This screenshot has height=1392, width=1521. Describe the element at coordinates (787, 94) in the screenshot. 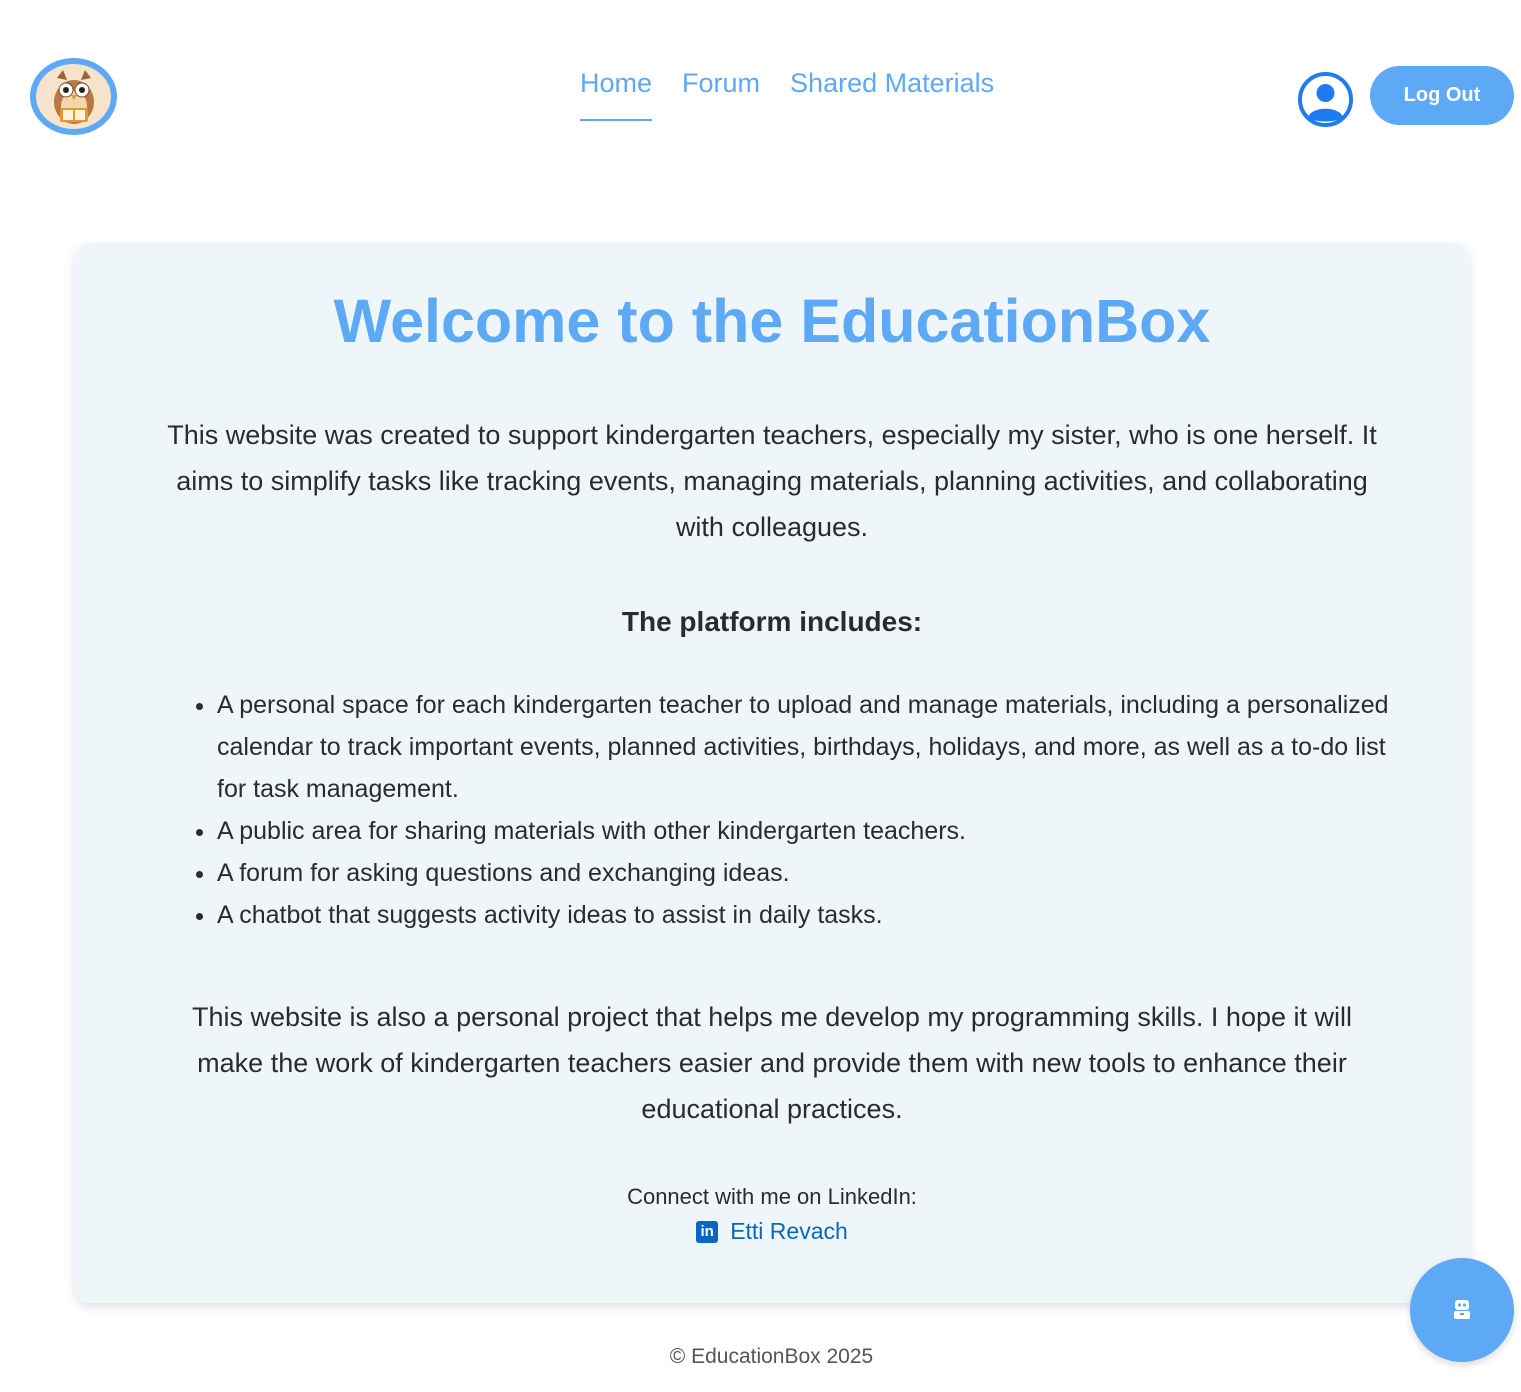

I see `main-nav: Home Forum Shared Materials` at that location.